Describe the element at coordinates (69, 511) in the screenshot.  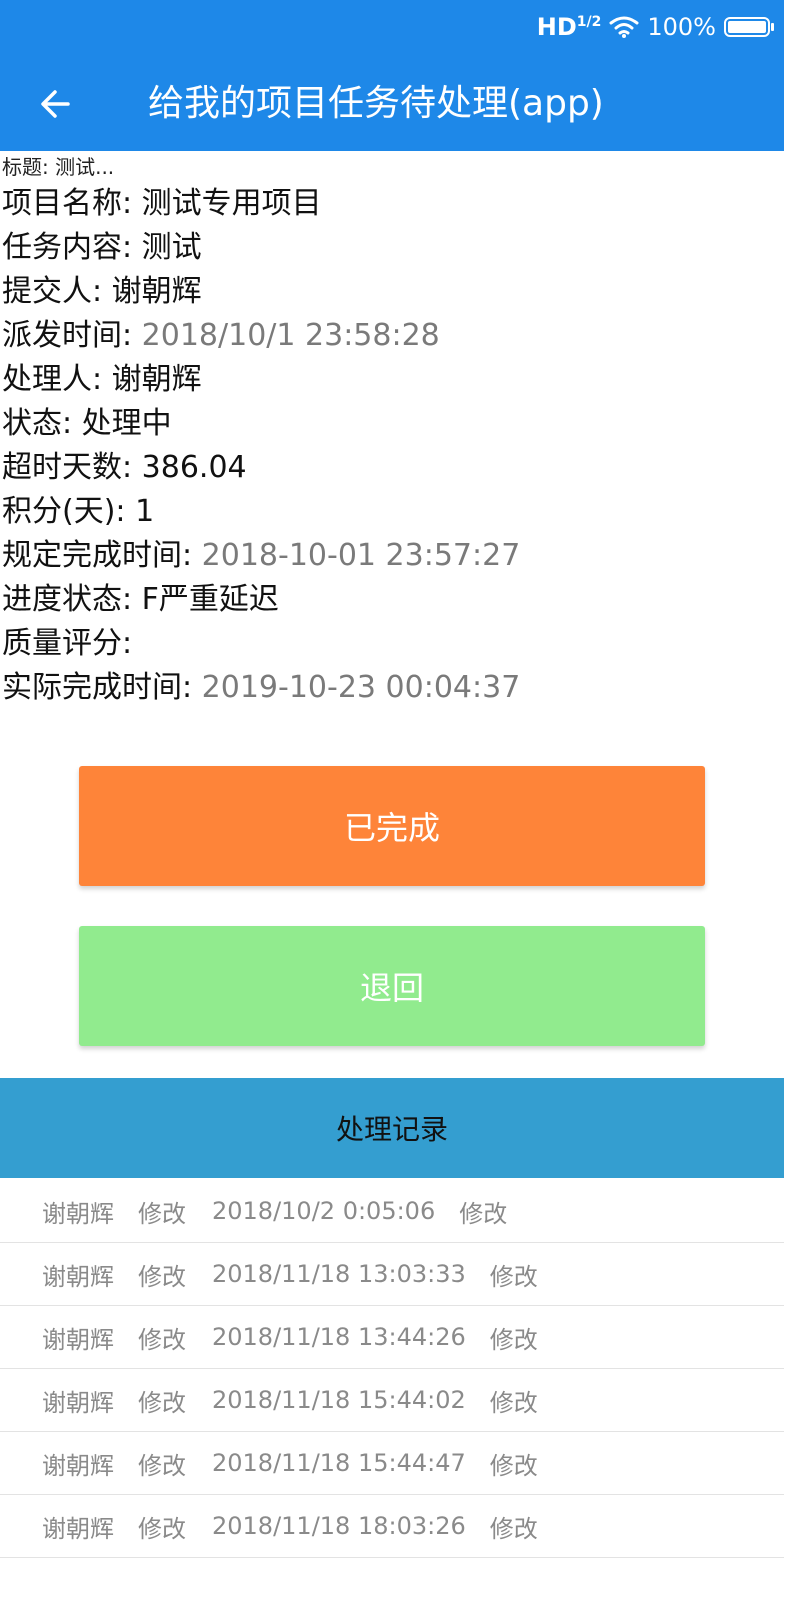
I see `points-label: 积分(天):` at that location.